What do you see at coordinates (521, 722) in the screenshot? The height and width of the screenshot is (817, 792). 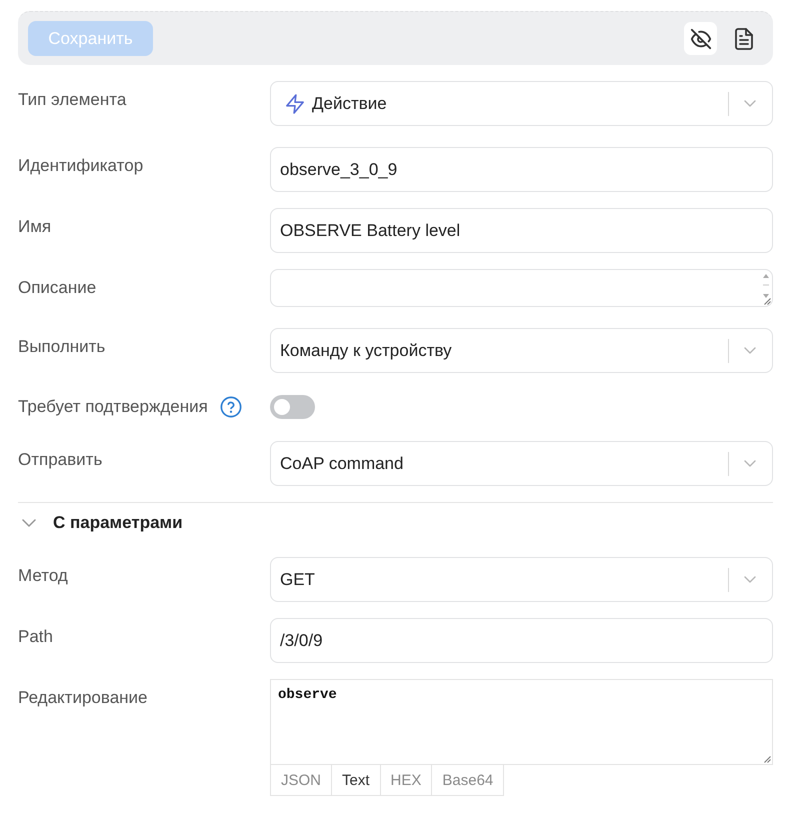 I see `code-editor: observe` at bounding box center [521, 722].